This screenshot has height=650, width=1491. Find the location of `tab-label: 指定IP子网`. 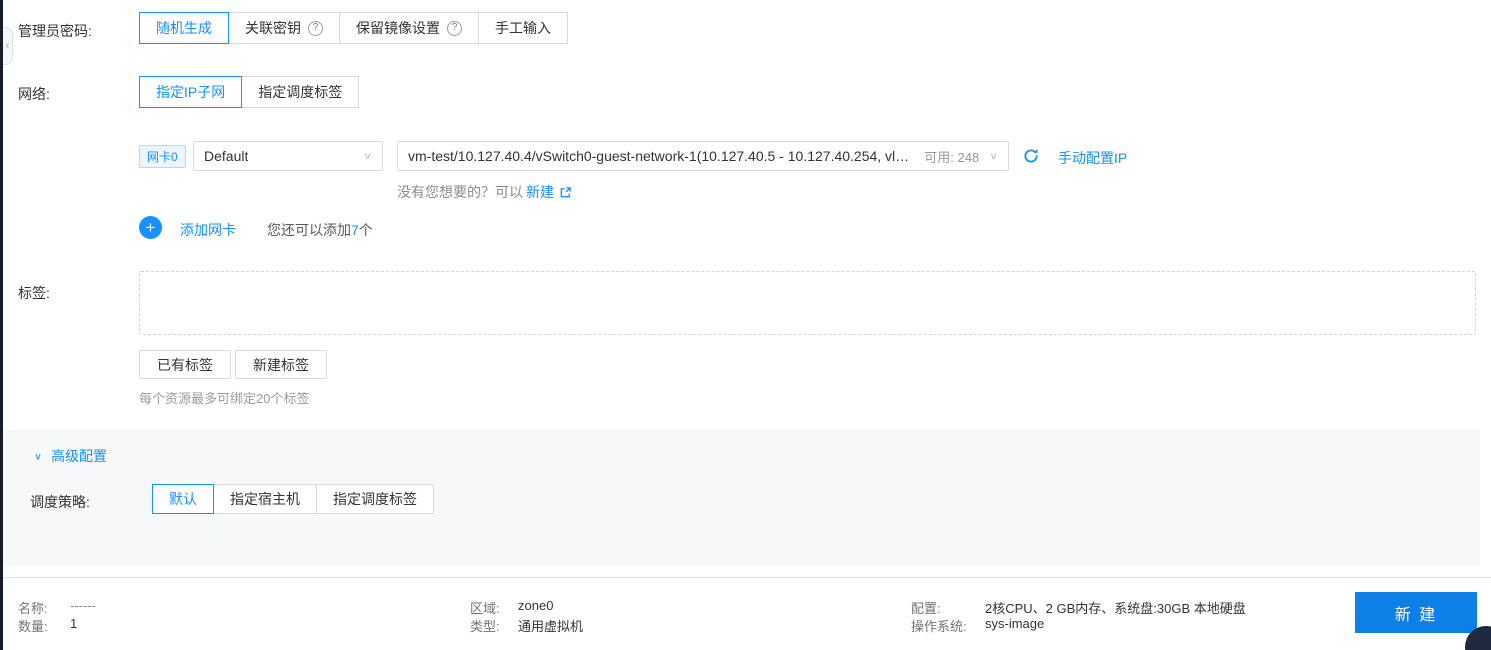

tab-label: 指定IP子网 is located at coordinates (191, 92).